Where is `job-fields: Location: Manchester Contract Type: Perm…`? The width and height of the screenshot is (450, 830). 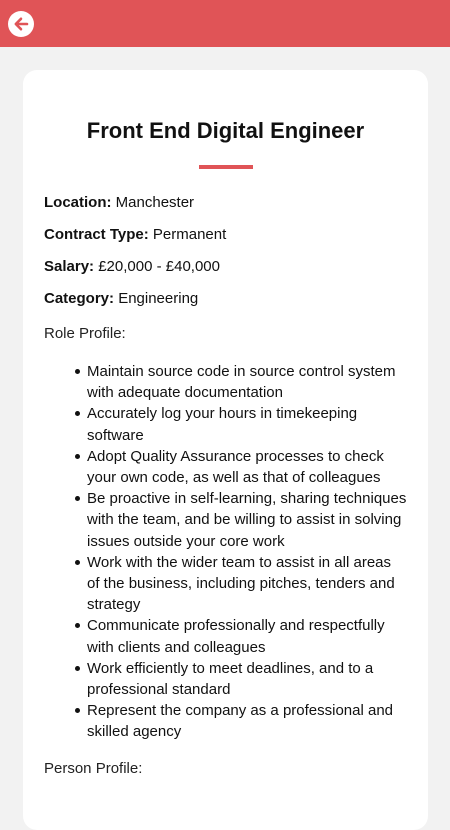
job-fields: Location: Manchester Contract Type: Perm… is located at coordinates (225, 251).